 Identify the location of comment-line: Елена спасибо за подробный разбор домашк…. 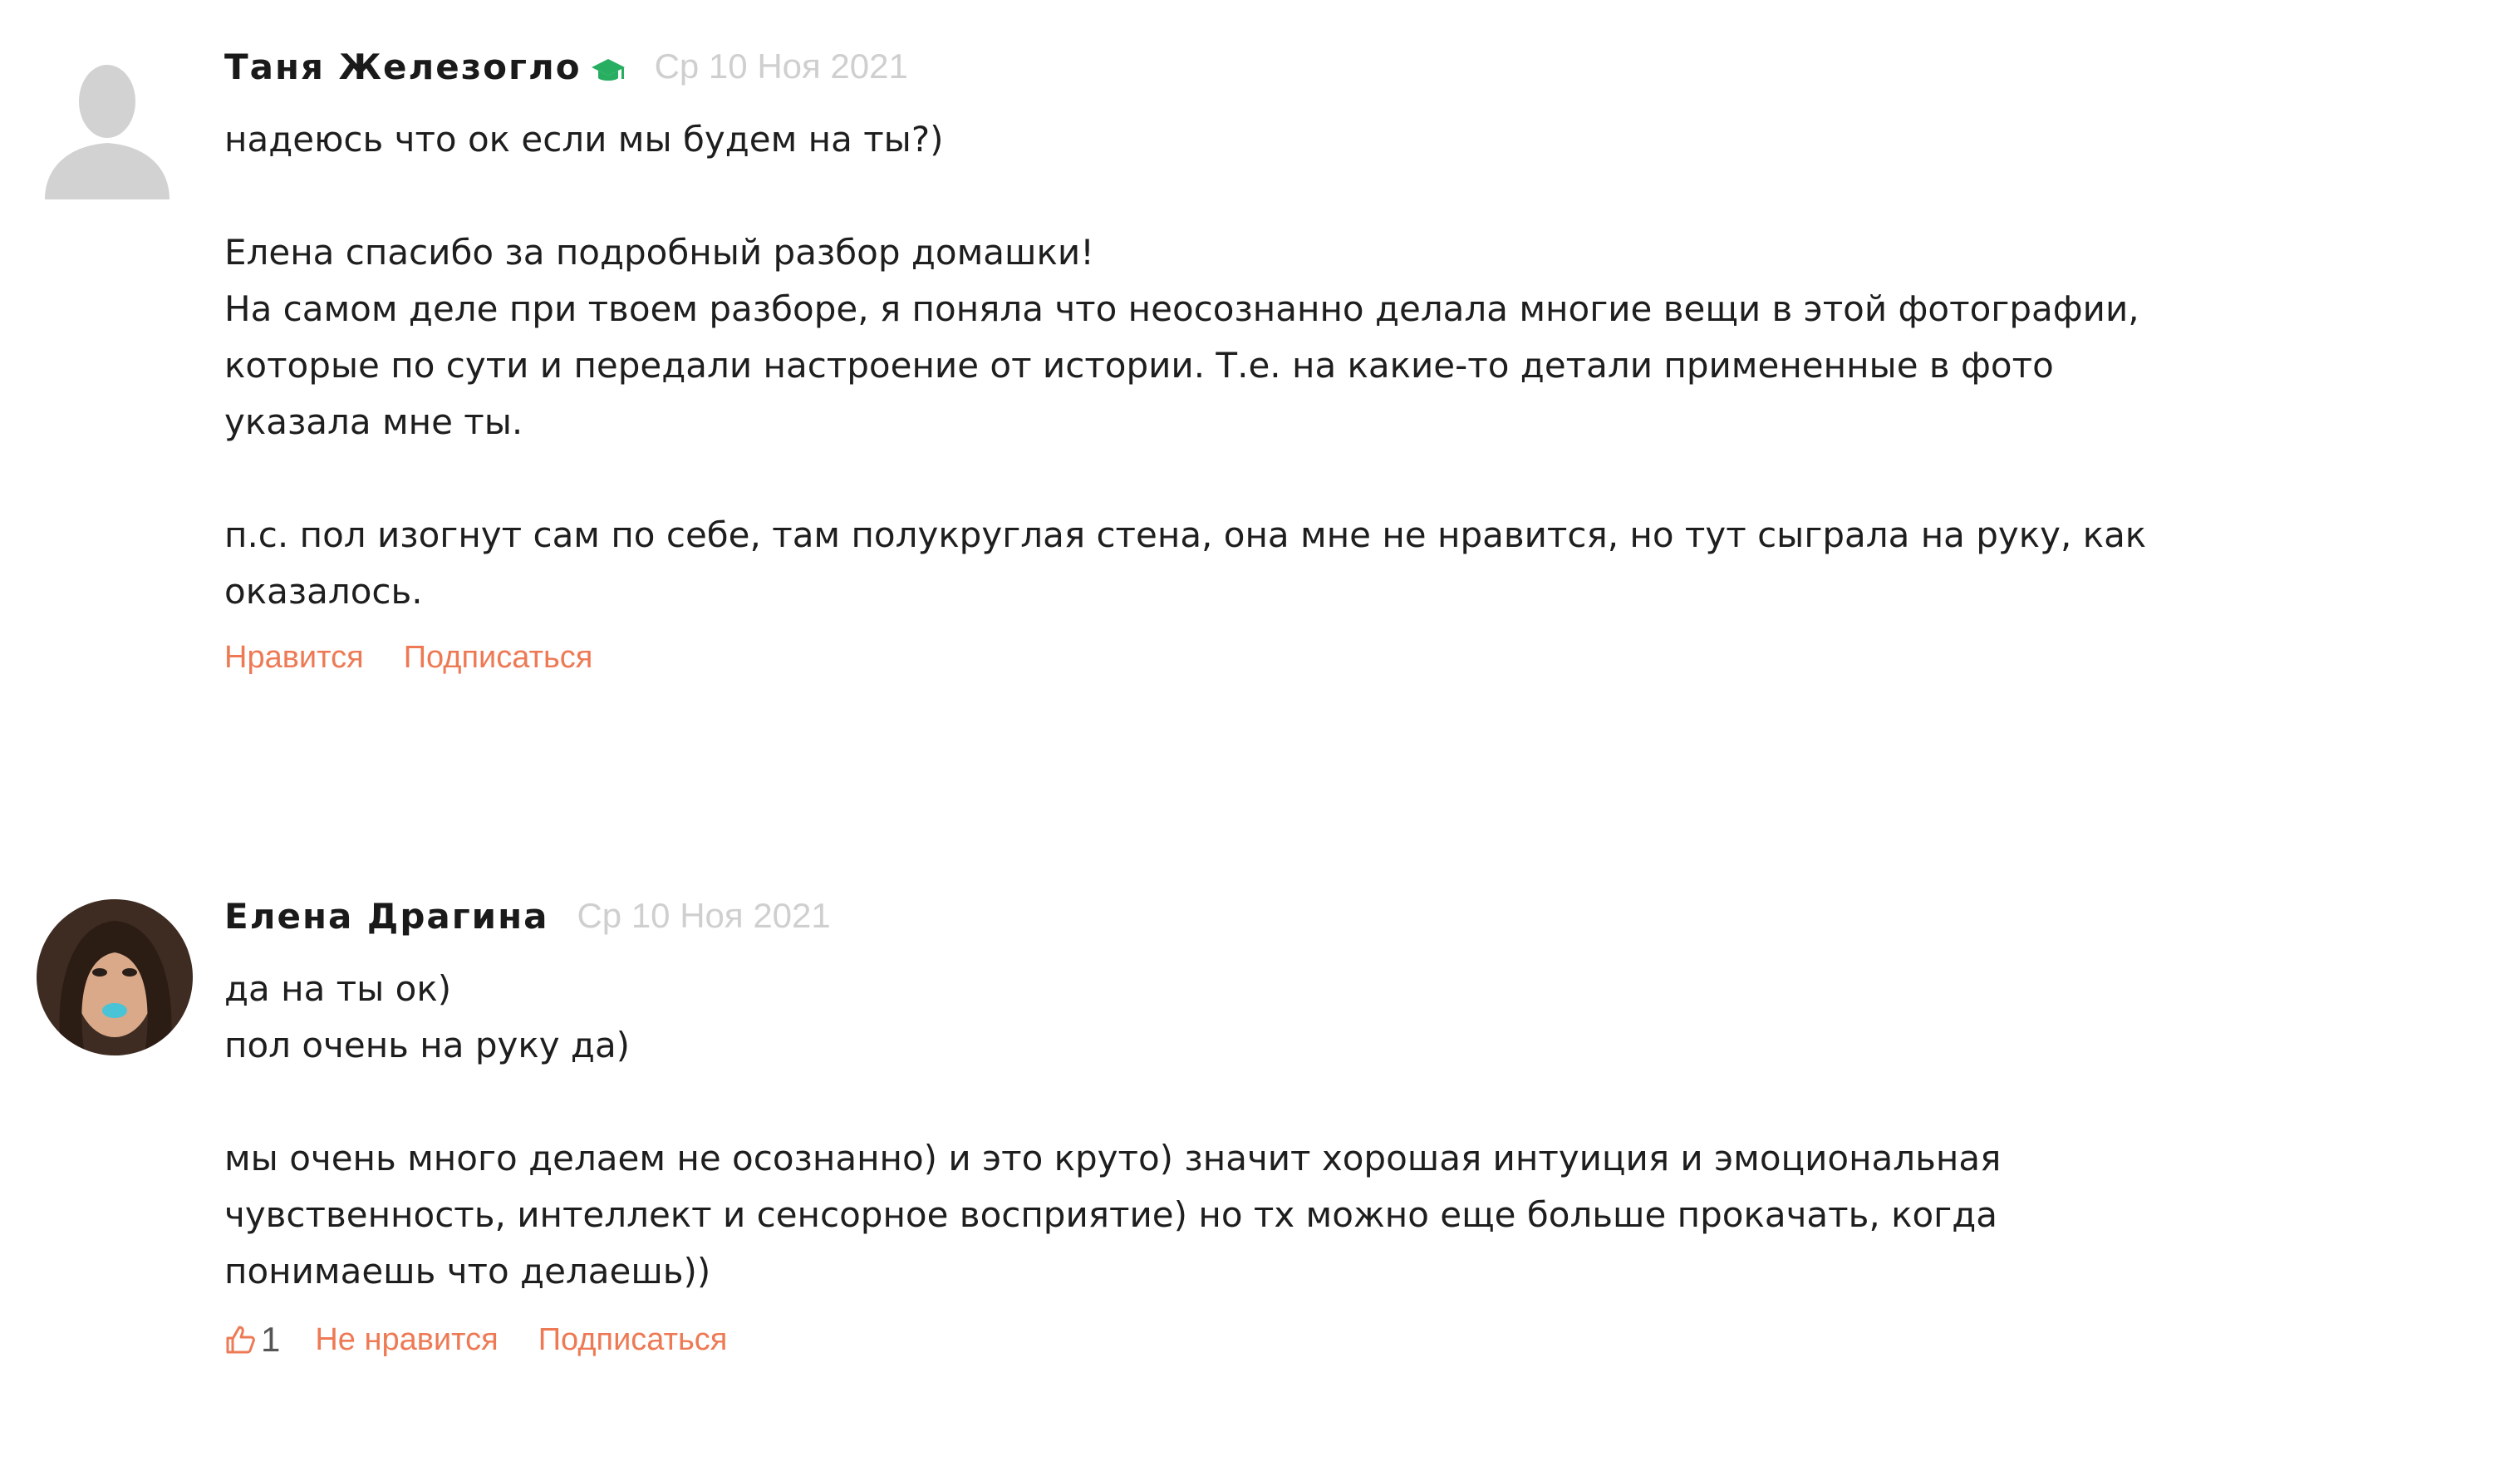
(659, 253).